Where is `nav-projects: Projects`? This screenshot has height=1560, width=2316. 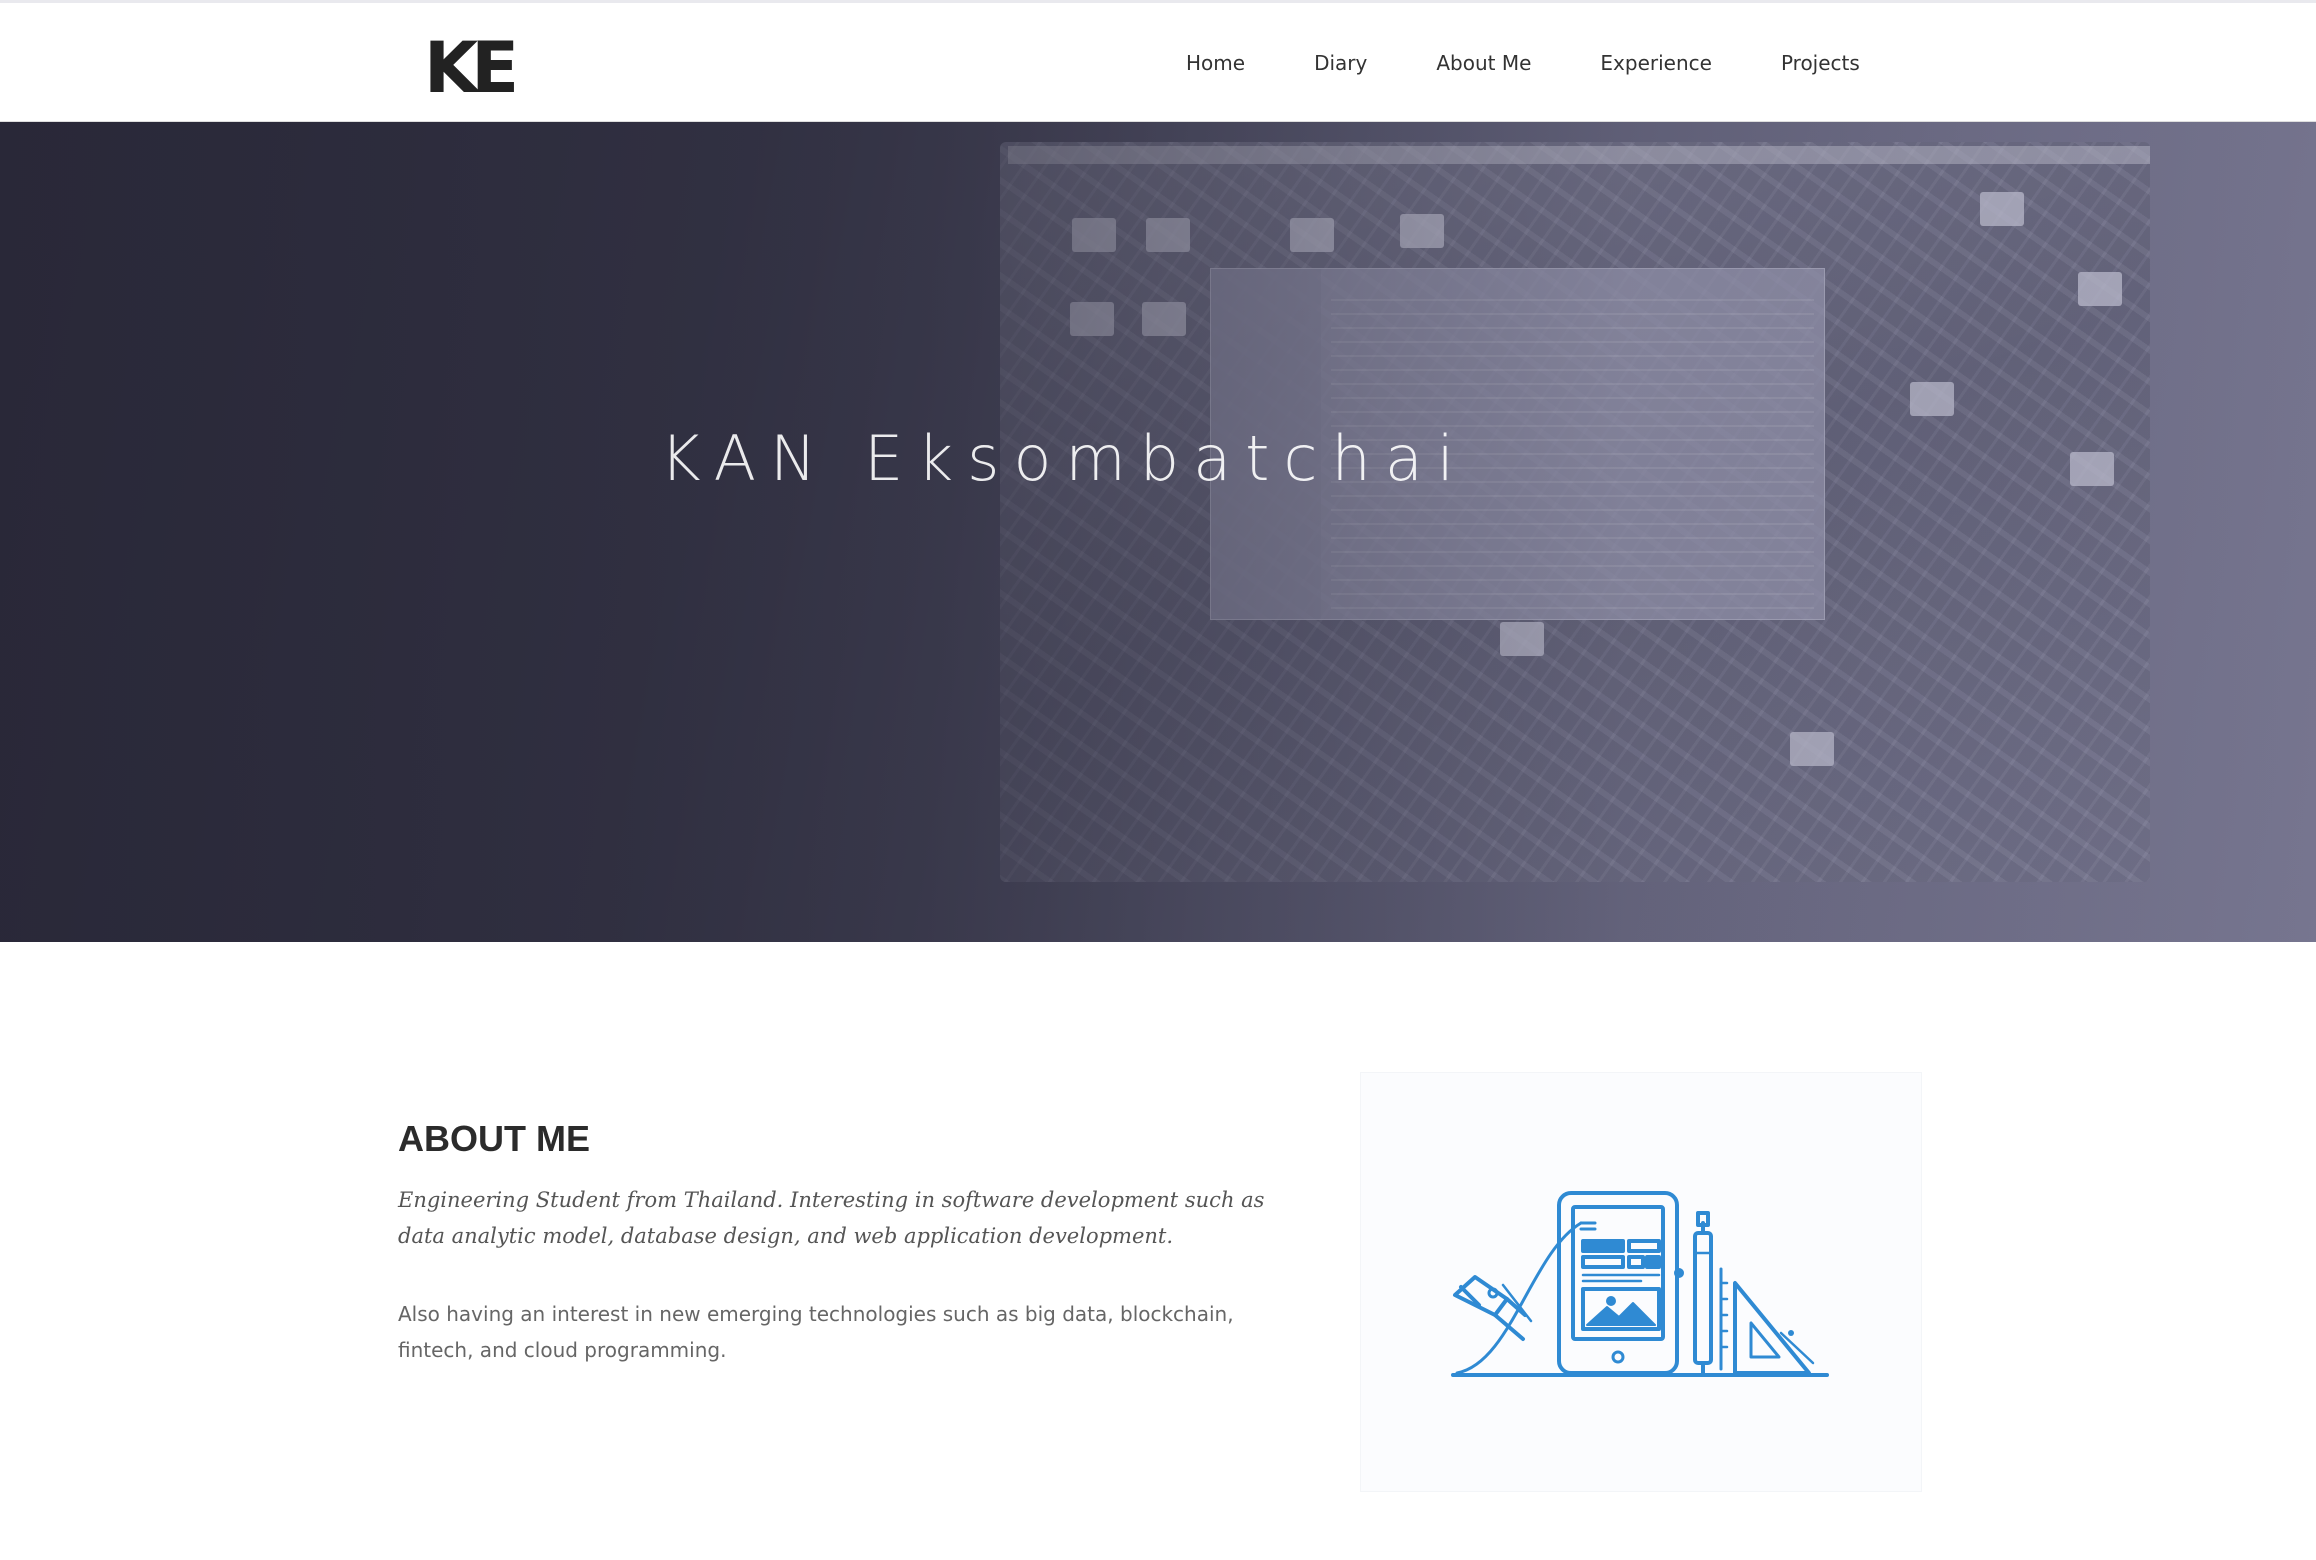
nav-projects: Projects is located at coordinates (1820, 63).